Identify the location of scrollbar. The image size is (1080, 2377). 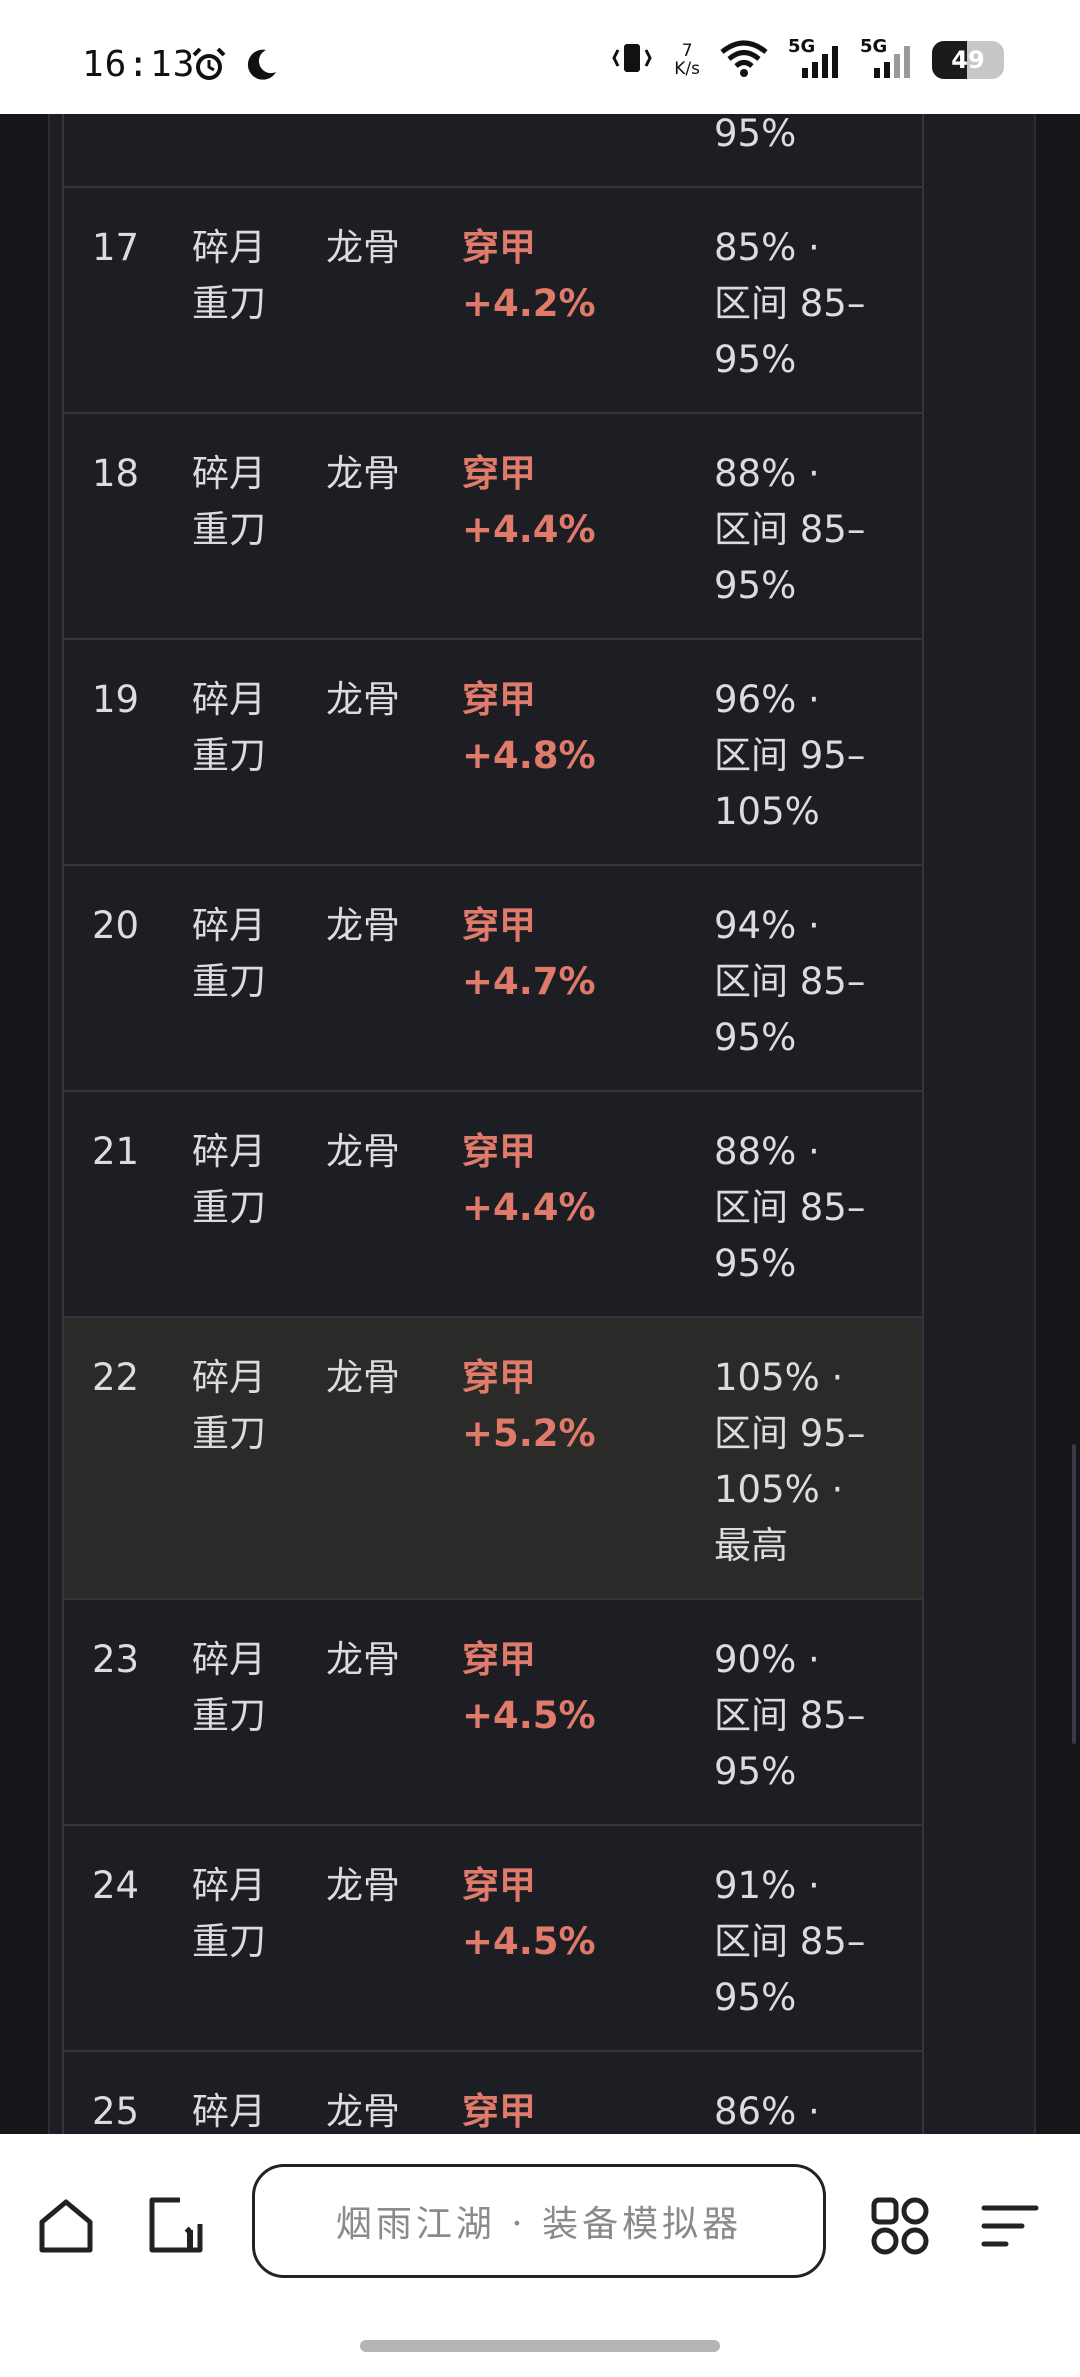
(1074, 1594).